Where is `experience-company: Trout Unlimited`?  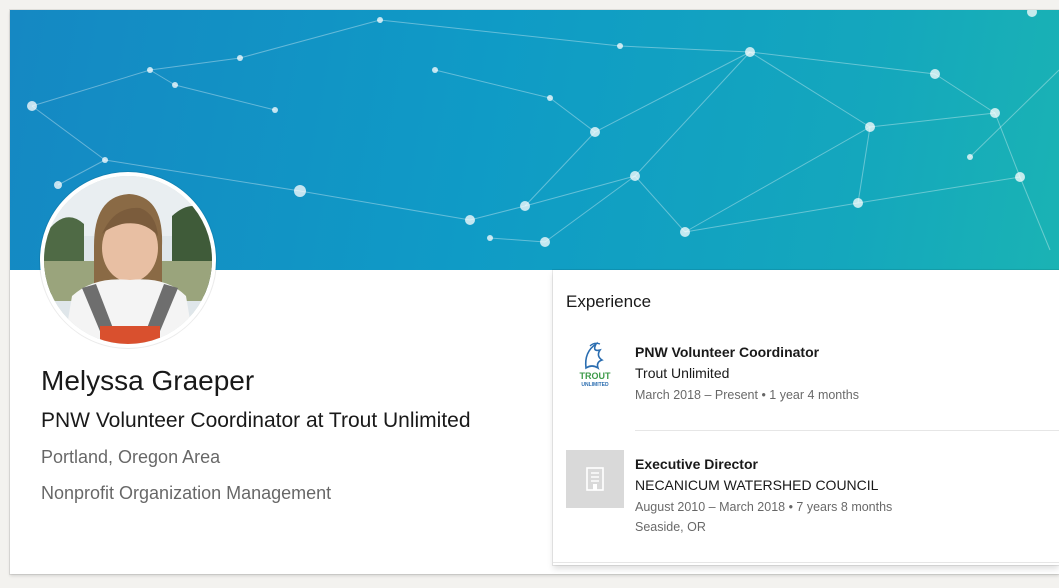 experience-company: Trout Unlimited is located at coordinates (845, 373).